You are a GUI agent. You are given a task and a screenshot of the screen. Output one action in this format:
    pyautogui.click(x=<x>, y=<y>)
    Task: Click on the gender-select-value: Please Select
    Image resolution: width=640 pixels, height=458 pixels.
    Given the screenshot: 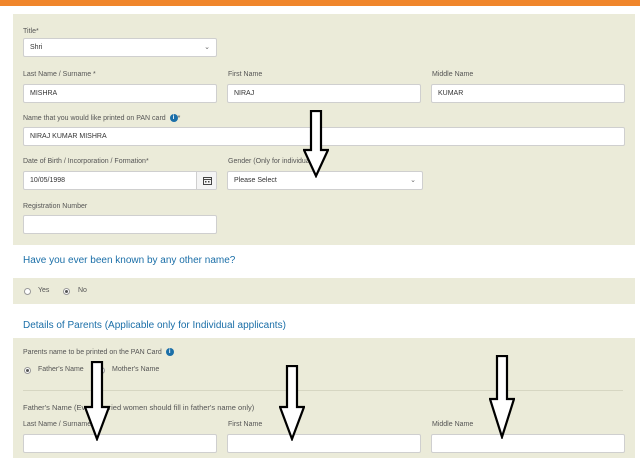 What is the action you would take?
    pyautogui.click(x=255, y=180)
    